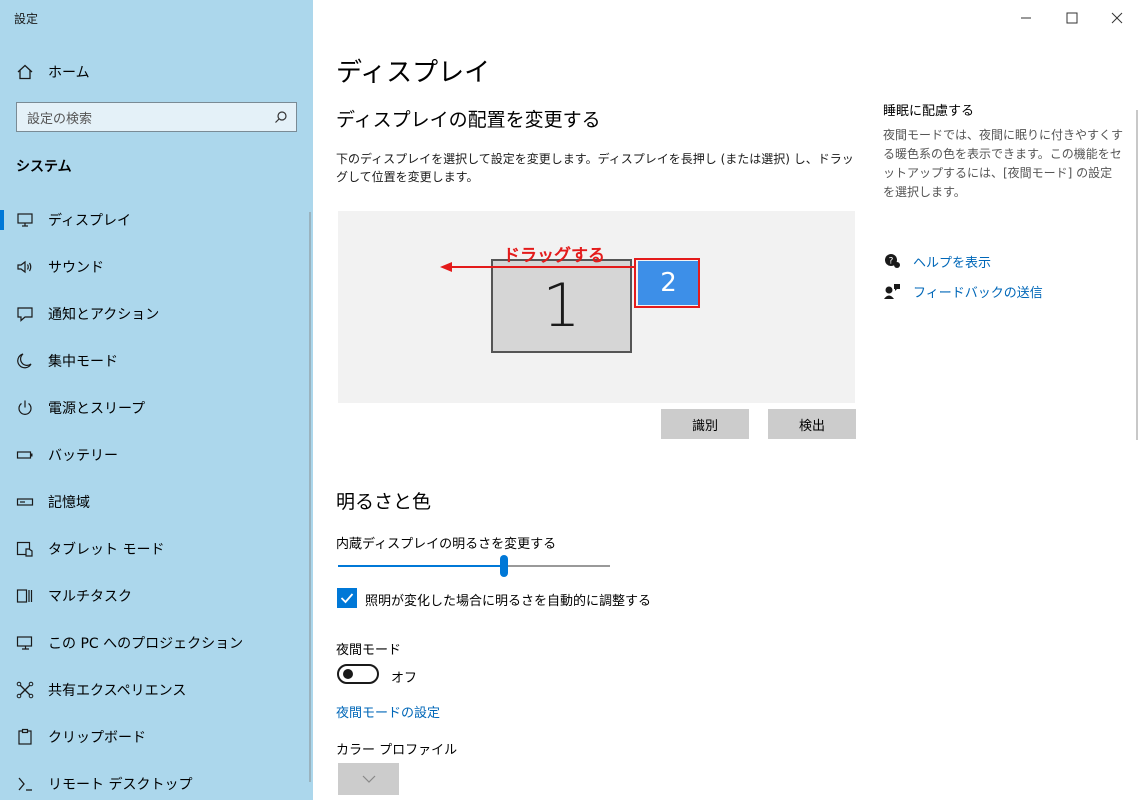 This screenshot has width=1141, height=801. Describe the element at coordinates (1137, 275) in the screenshot. I see `main-scrollbar` at that location.